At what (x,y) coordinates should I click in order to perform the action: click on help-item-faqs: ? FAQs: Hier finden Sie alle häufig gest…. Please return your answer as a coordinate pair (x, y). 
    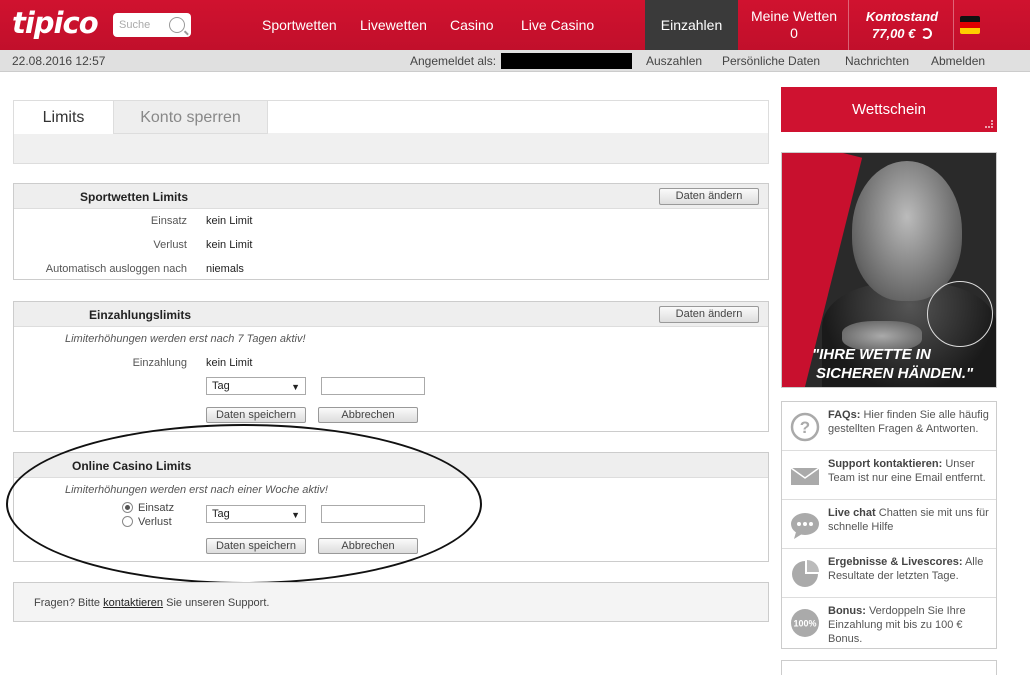
    Looking at the image, I should click on (889, 426).